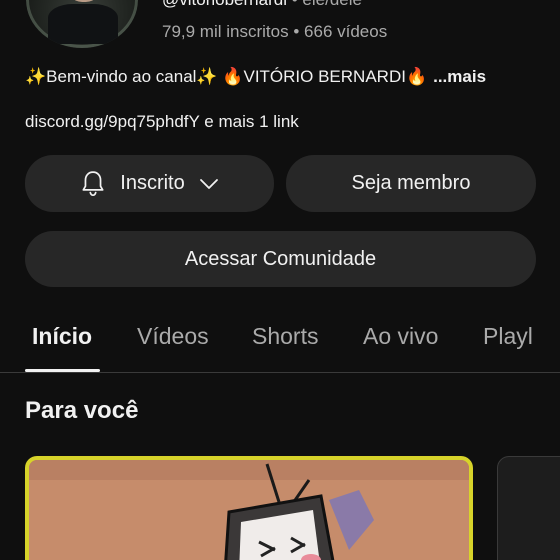 The height and width of the screenshot is (560, 560). I want to click on thumbnail-illustration, so click(249, 510).